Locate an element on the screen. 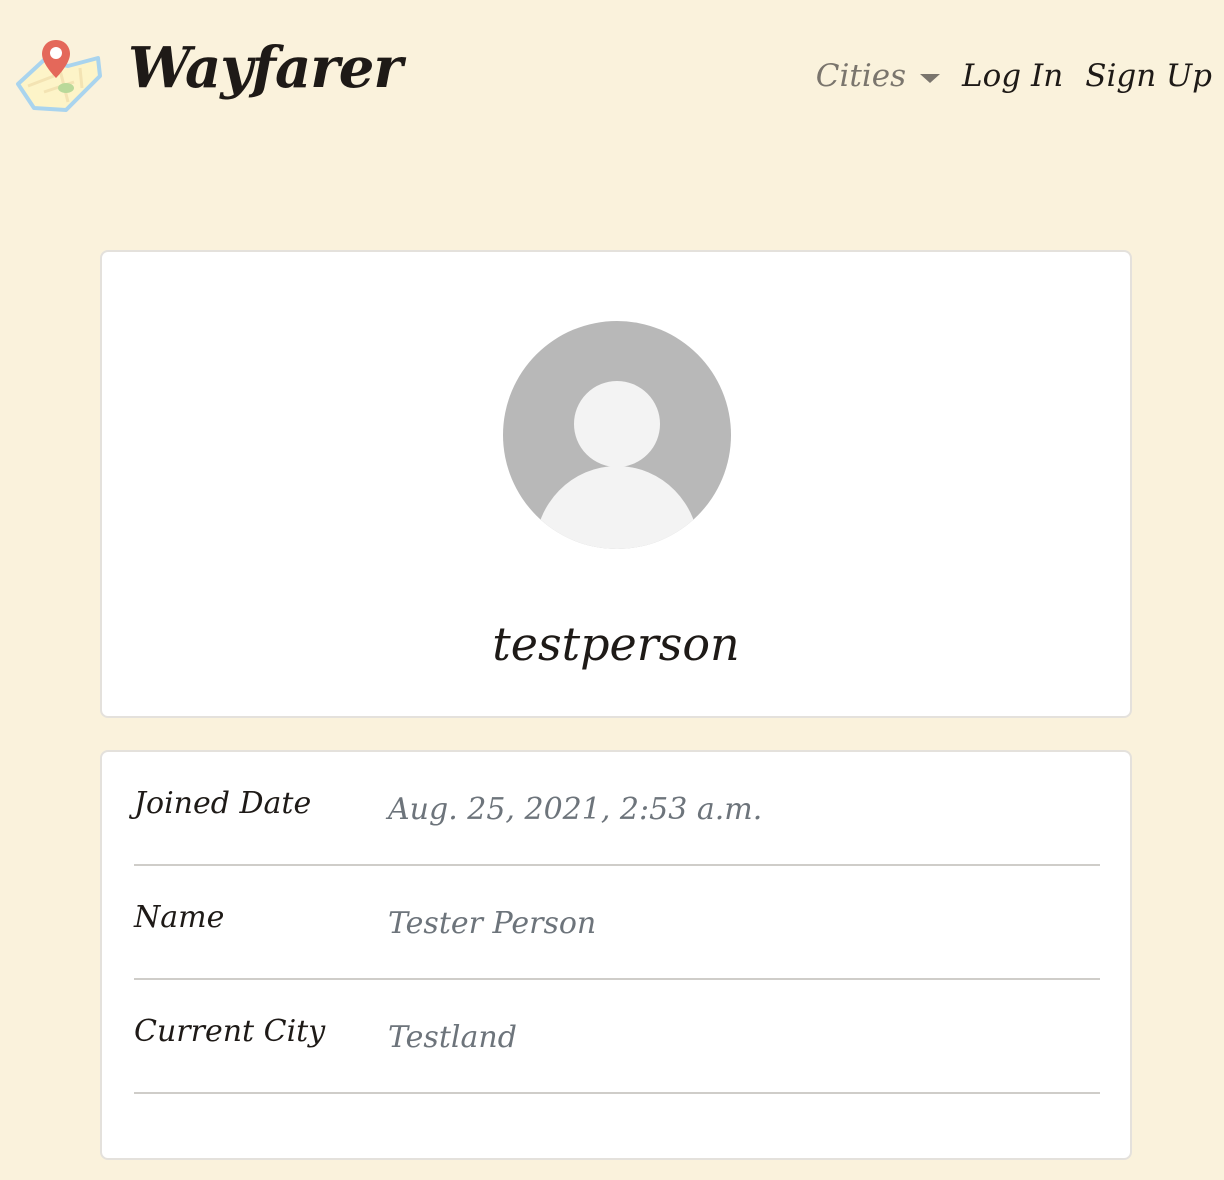 Image resolution: width=1224 pixels, height=1180 pixels. detail-row-name: Name Tester Person is located at coordinates (617, 923).